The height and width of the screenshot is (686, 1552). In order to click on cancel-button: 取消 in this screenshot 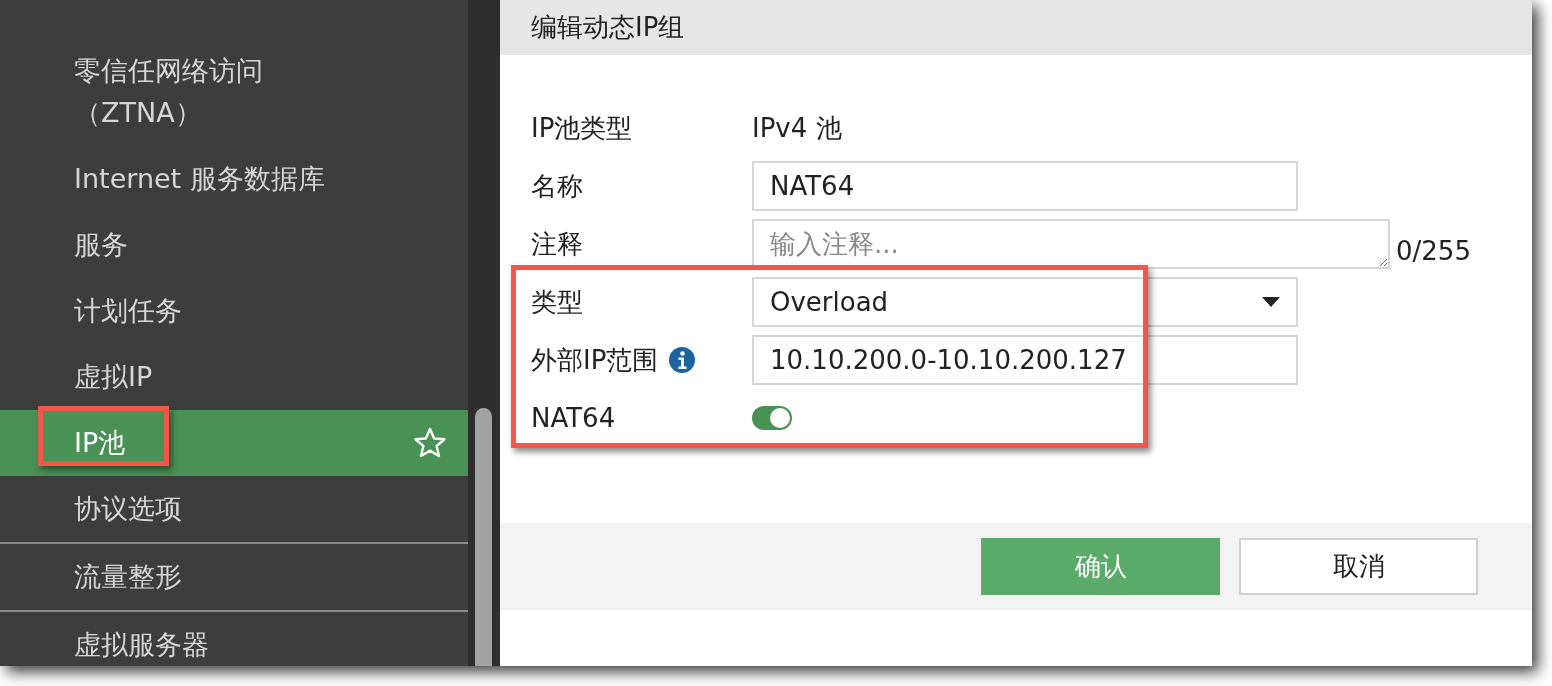, I will do `click(1358, 566)`.